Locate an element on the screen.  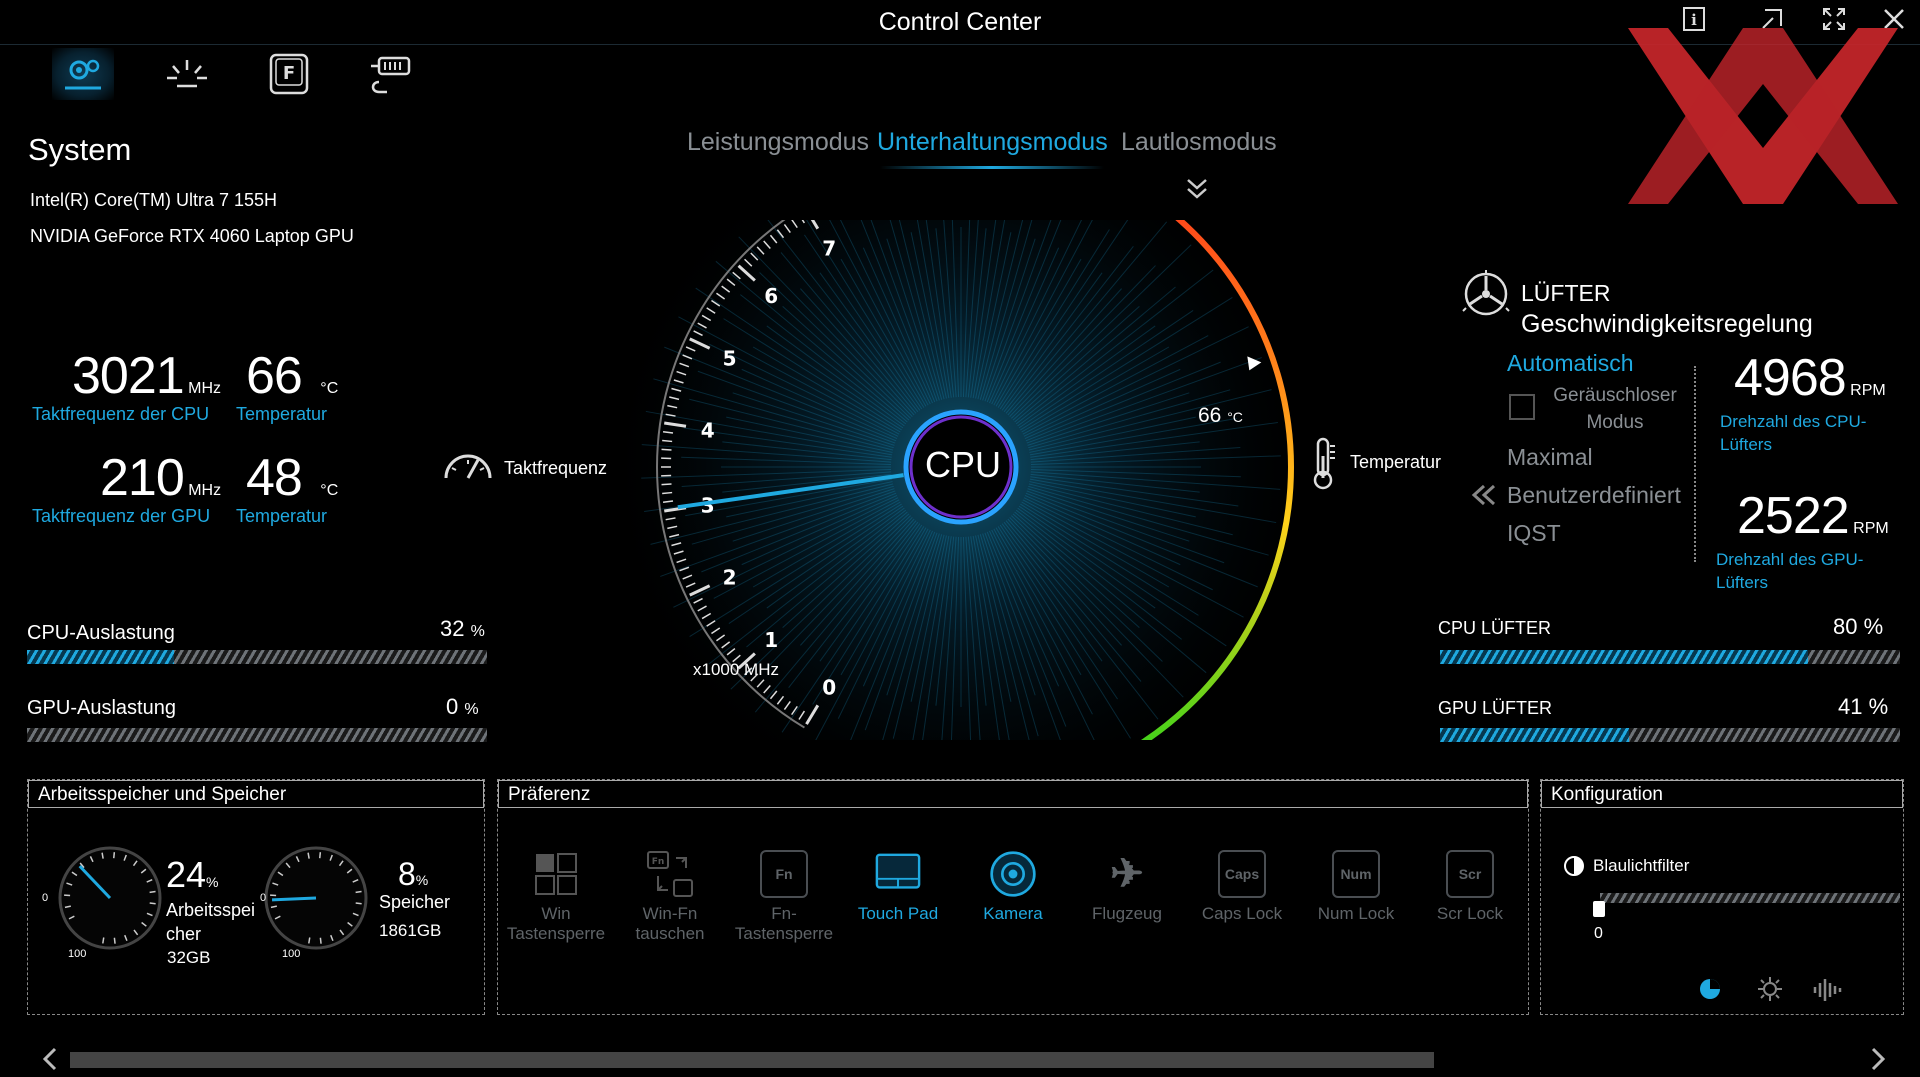
audio-wave-icon is located at coordinates (1827, 992).